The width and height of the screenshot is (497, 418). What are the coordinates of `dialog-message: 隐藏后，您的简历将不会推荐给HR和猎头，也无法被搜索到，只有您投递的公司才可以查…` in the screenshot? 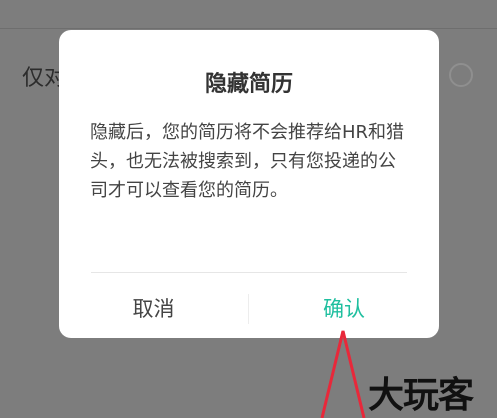 It's located at (247, 161).